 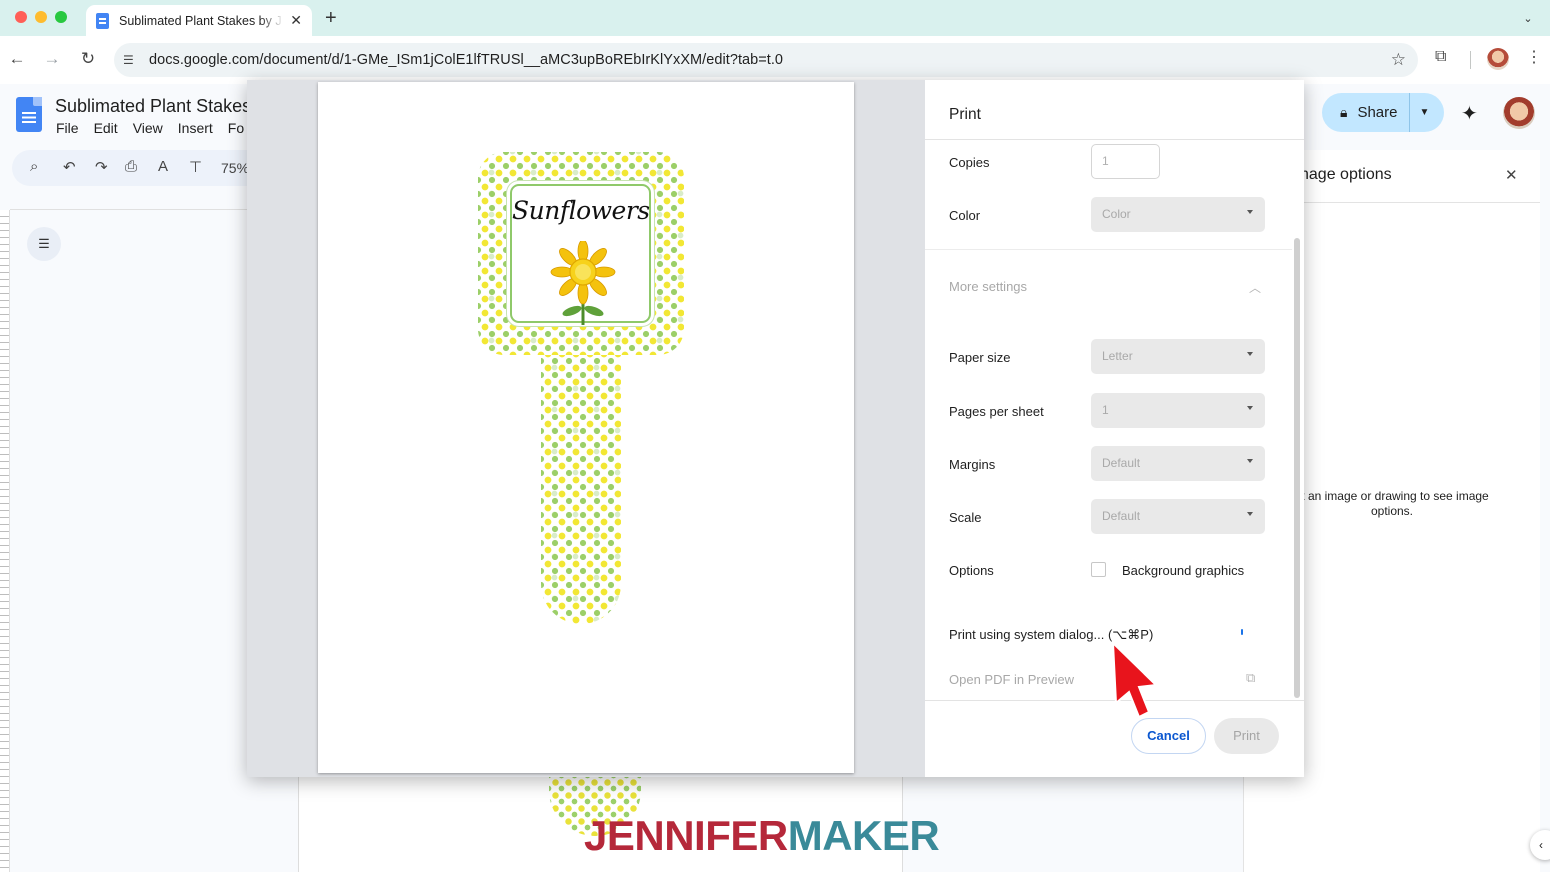 I want to click on stake-head: Sunflowers, so click(x=581, y=253).